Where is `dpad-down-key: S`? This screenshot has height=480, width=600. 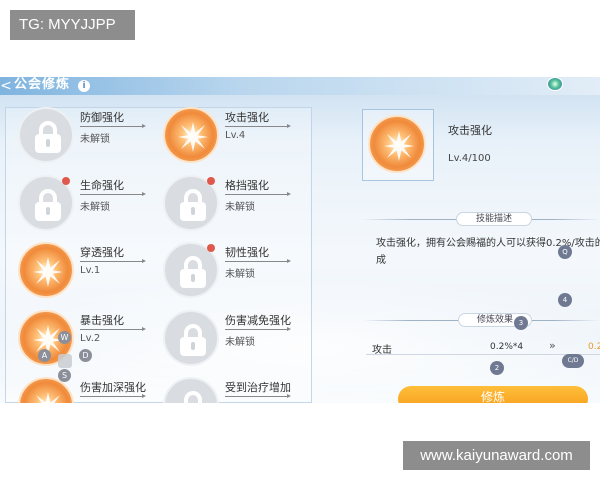
dpad-down-key: S is located at coordinates (64, 375).